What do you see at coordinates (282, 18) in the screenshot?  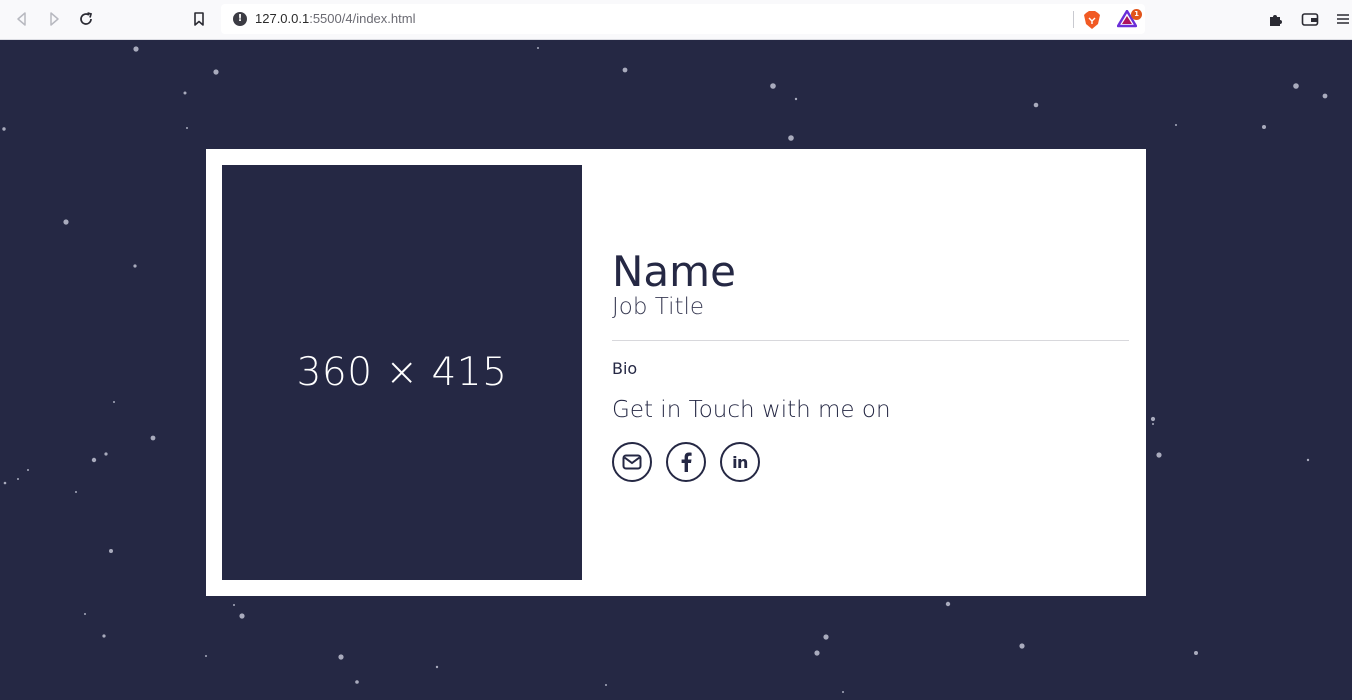 I see `url-host: 127.0.0.1` at bounding box center [282, 18].